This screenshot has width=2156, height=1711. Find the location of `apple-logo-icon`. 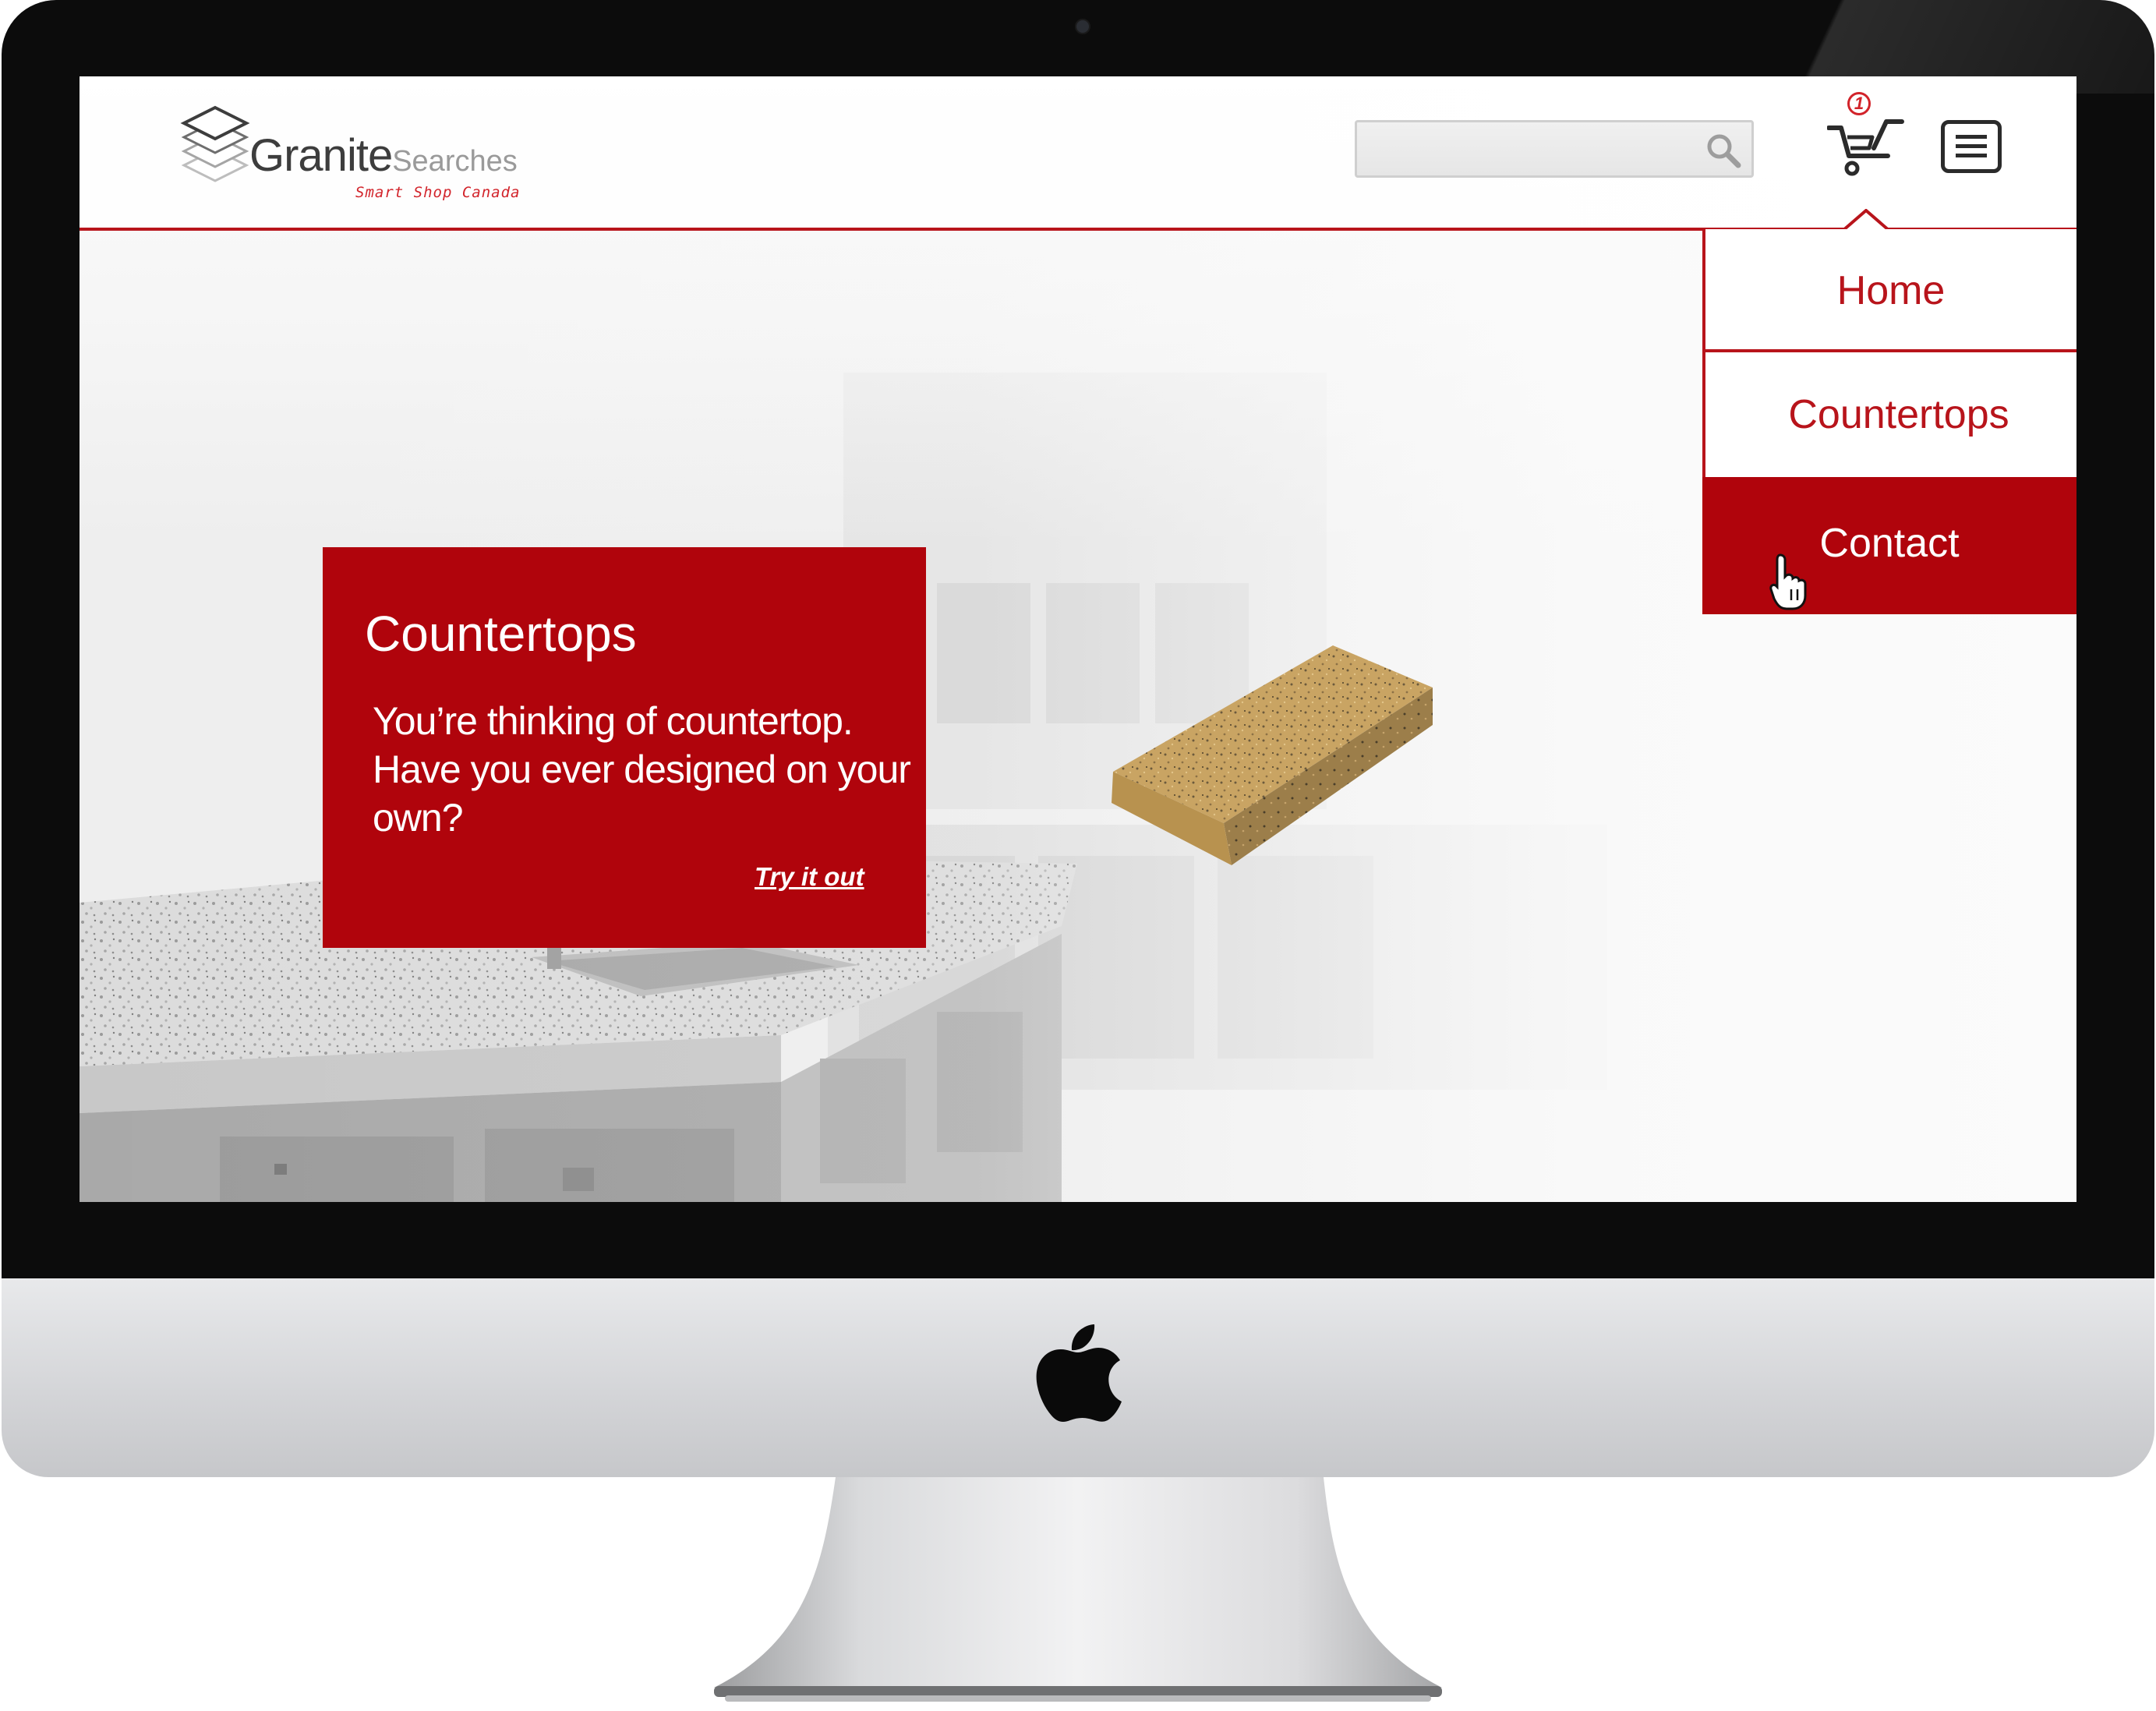

apple-logo-icon is located at coordinates (1079, 1373).